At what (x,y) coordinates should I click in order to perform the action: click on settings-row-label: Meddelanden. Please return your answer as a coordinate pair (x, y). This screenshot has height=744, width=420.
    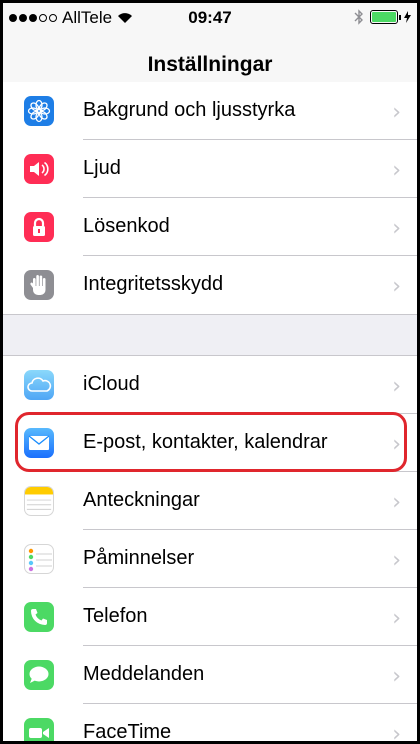
    Looking at the image, I should click on (144, 674).